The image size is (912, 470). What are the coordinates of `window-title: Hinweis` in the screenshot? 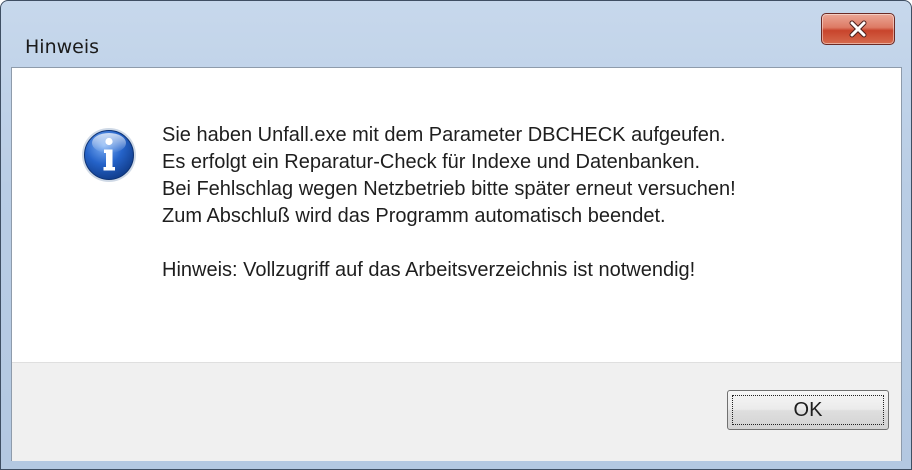 It's located at (62, 47).